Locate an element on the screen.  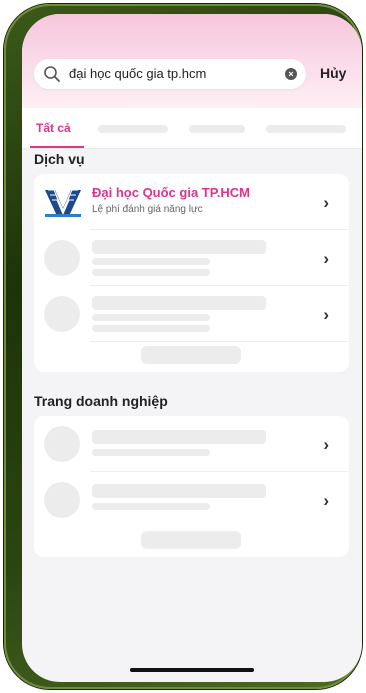
section-title-services: Dịch vụ is located at coordinates (59, 159).